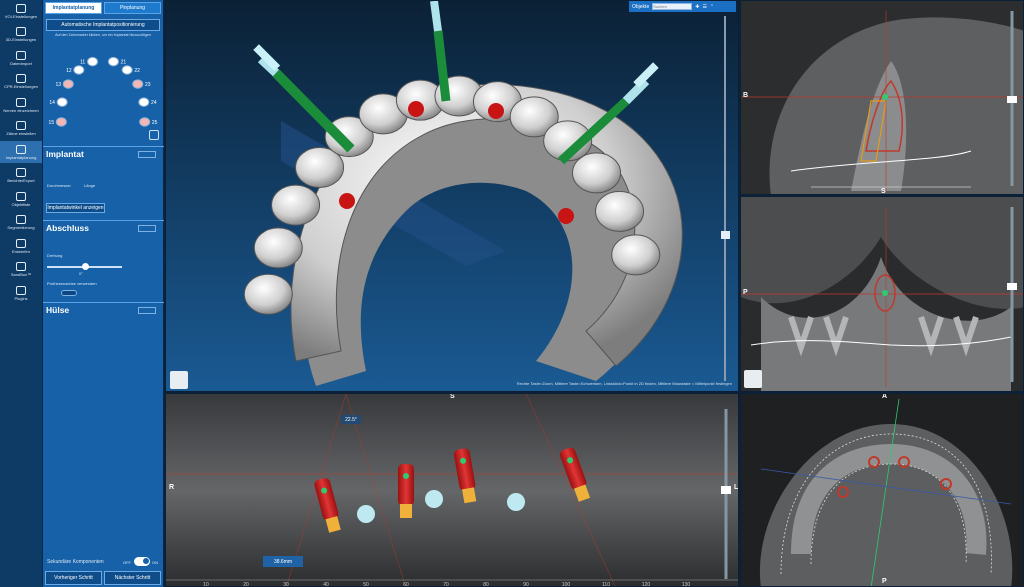 The height and width of the screenshot is (587, 1024). What do you see at coordinates (21, 219) in the screenshot?
I see `segment-icon` at bounding box center [21, 219].